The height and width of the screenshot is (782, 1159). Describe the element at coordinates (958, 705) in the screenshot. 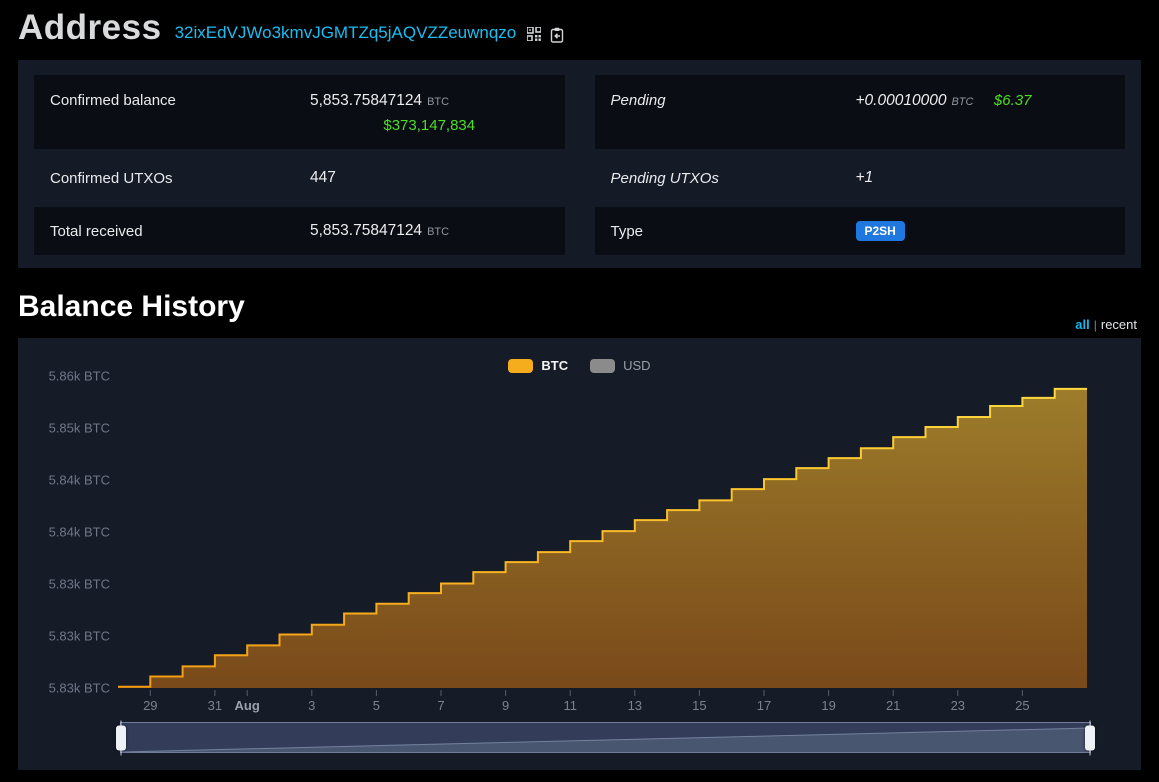

I see `x-axis-label: 23` at that location.